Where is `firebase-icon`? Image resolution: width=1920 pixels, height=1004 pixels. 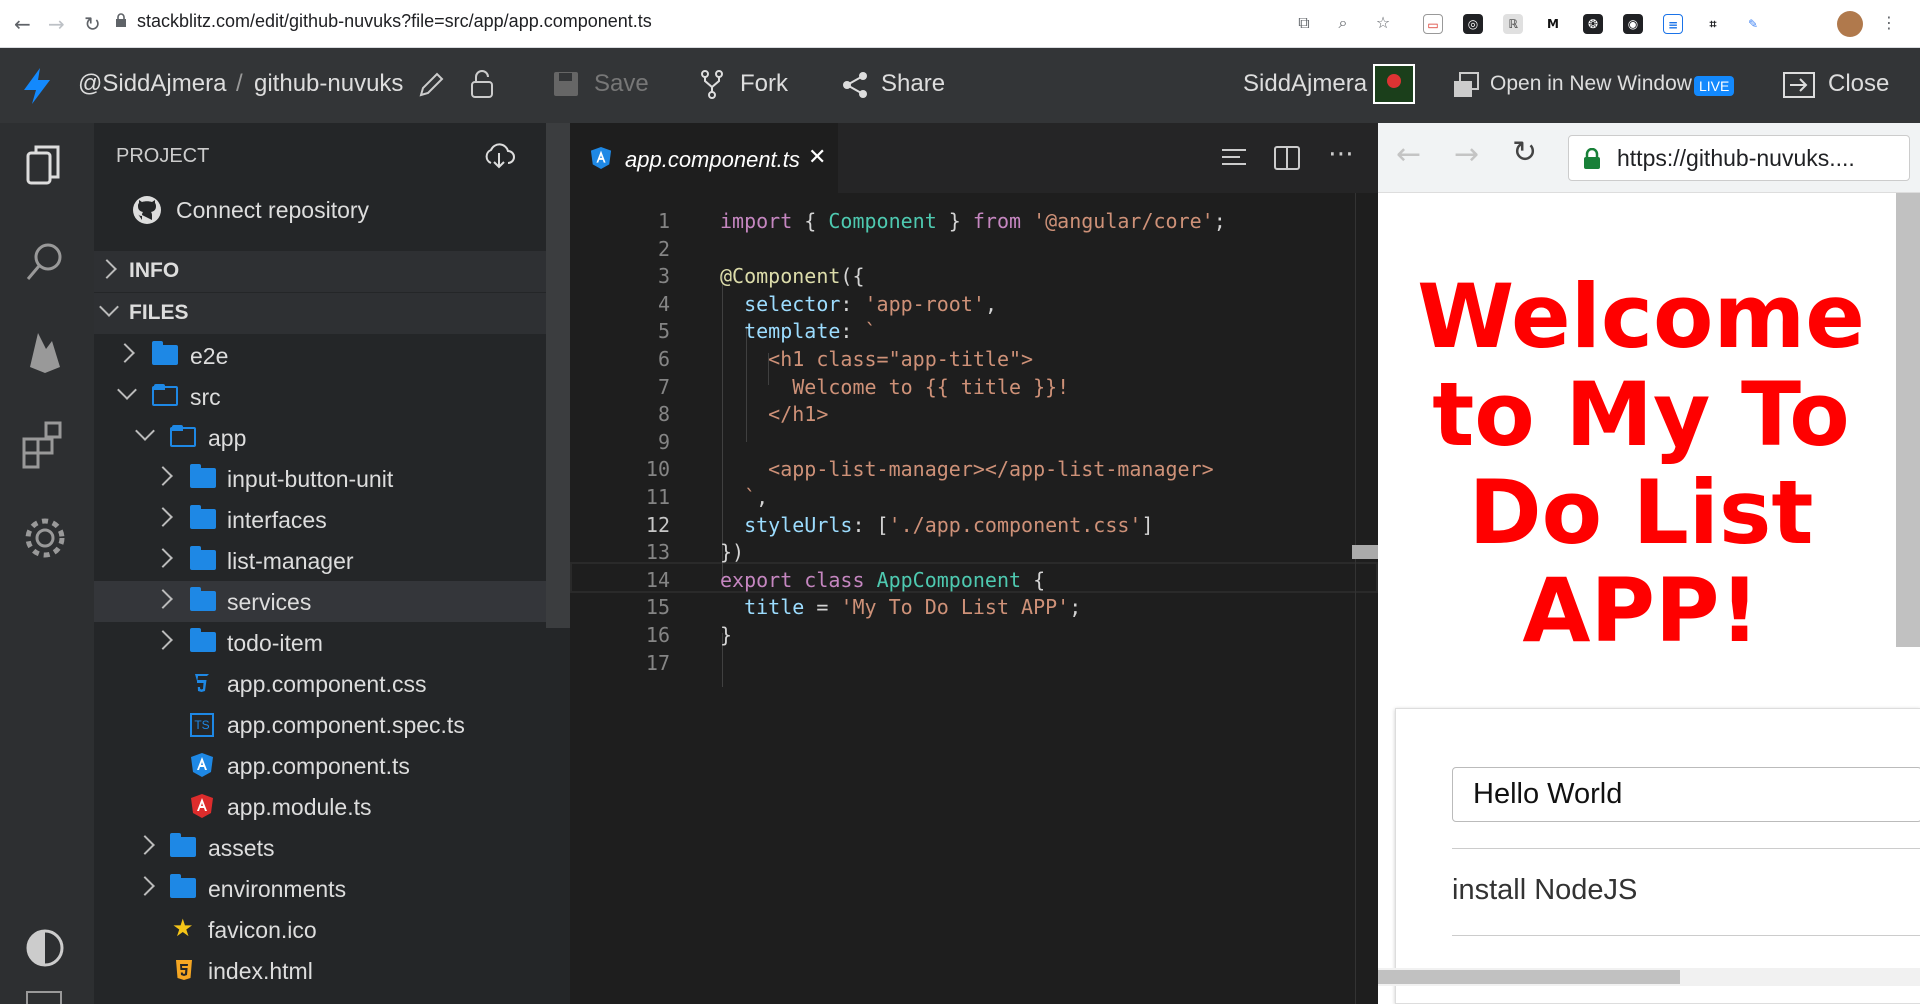 firebase-icon is located at coordinates (45, 352).